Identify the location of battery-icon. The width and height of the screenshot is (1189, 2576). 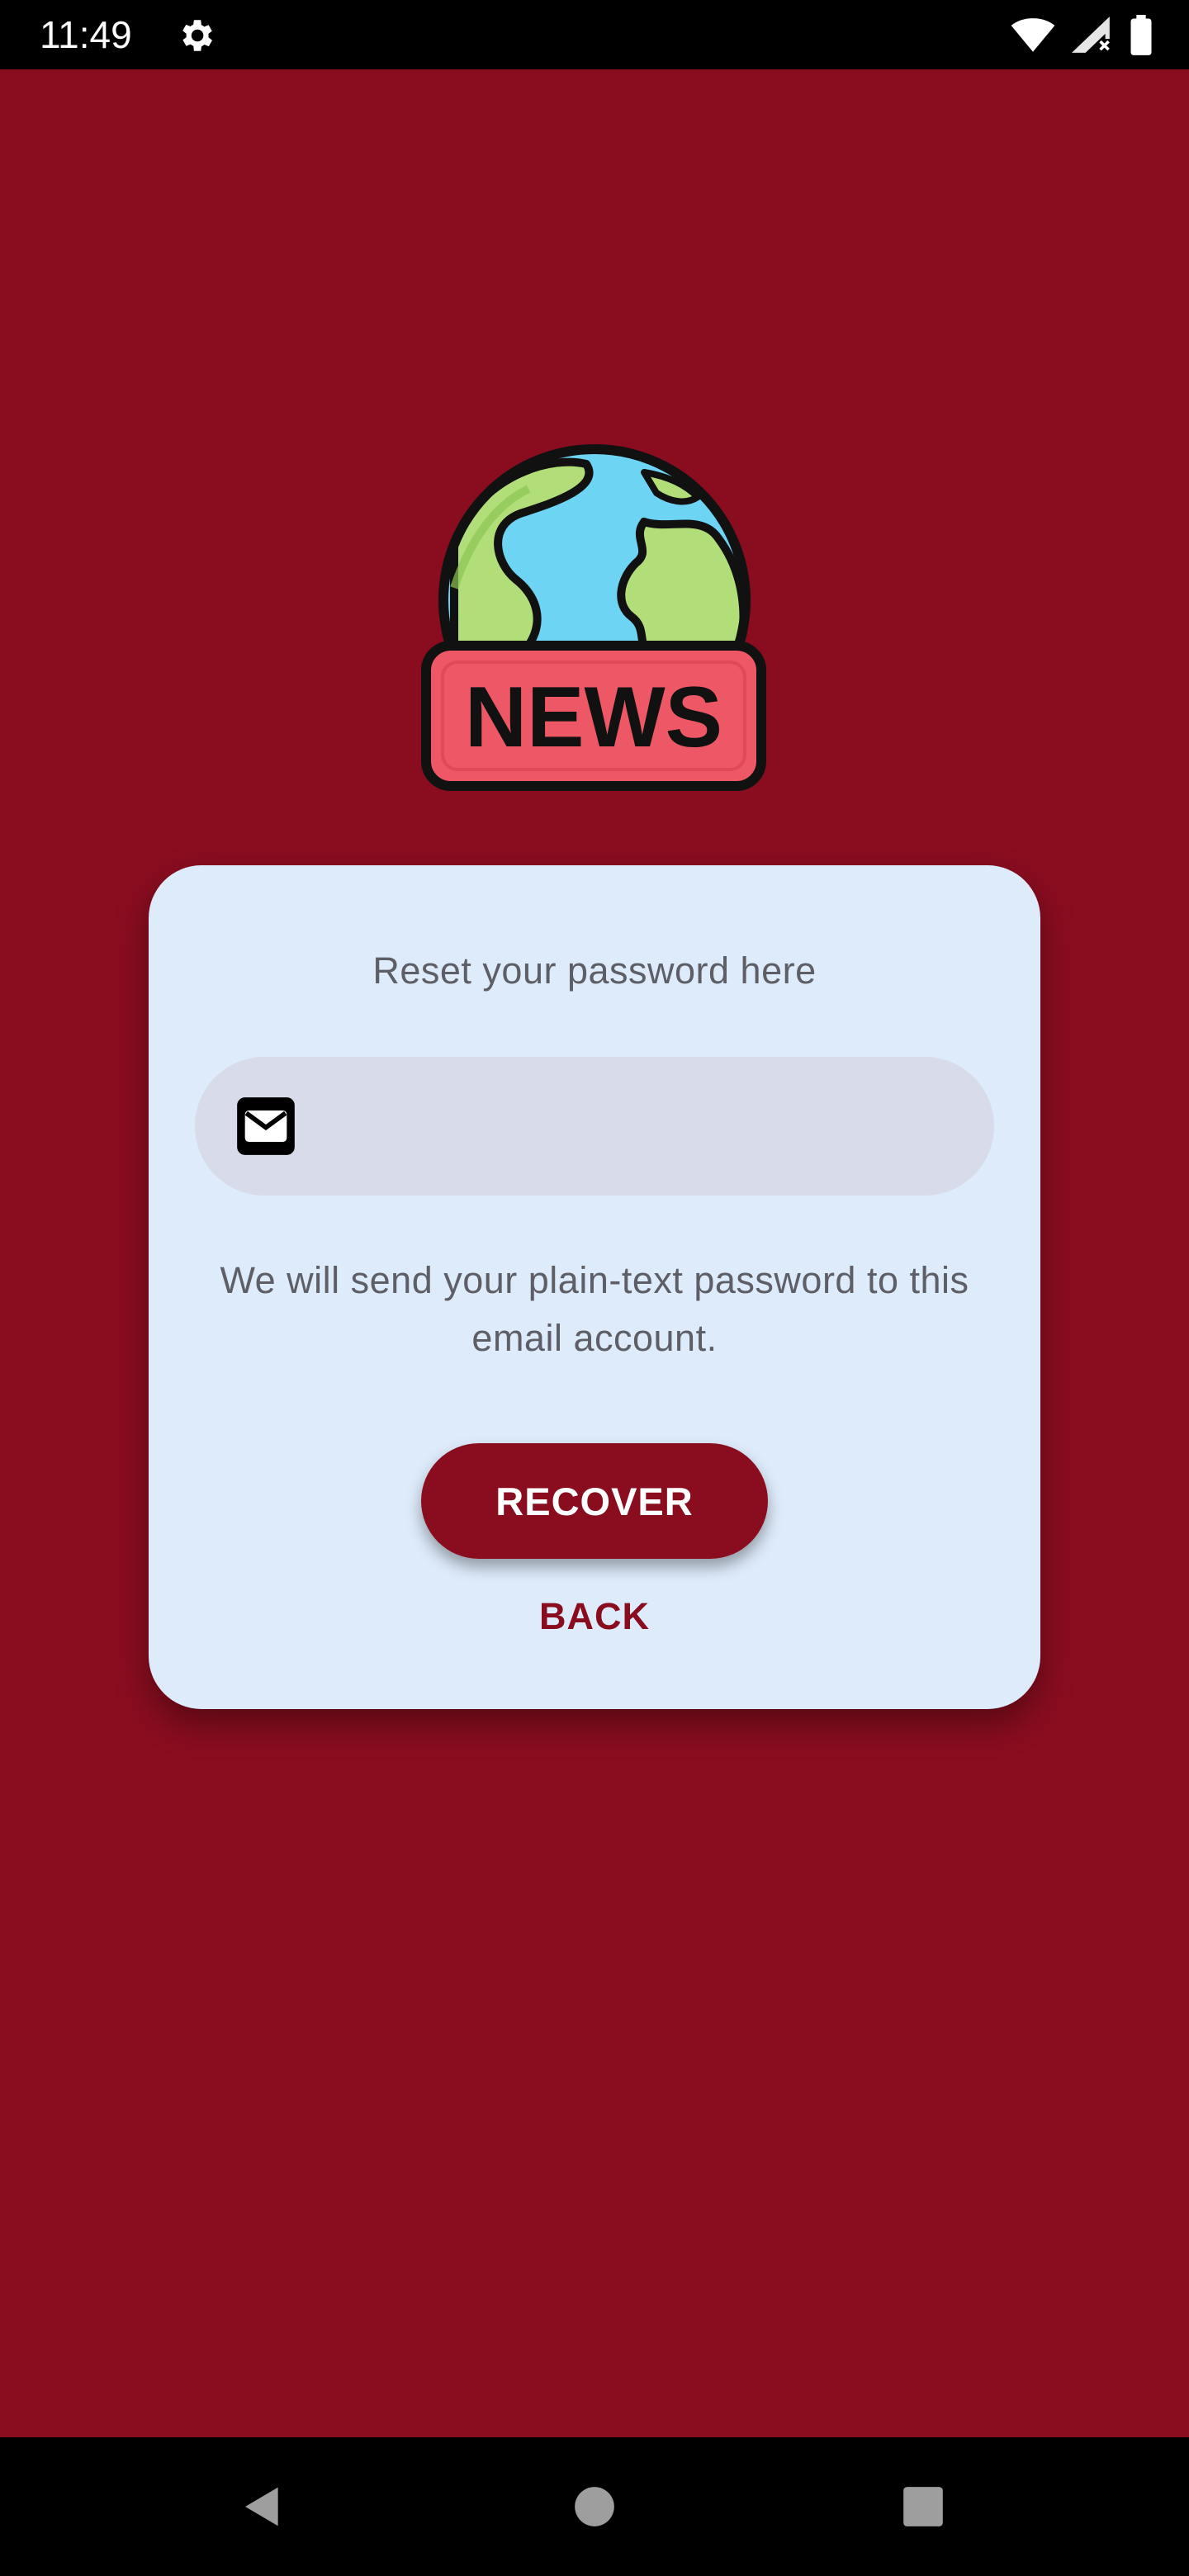
(1141, 35).